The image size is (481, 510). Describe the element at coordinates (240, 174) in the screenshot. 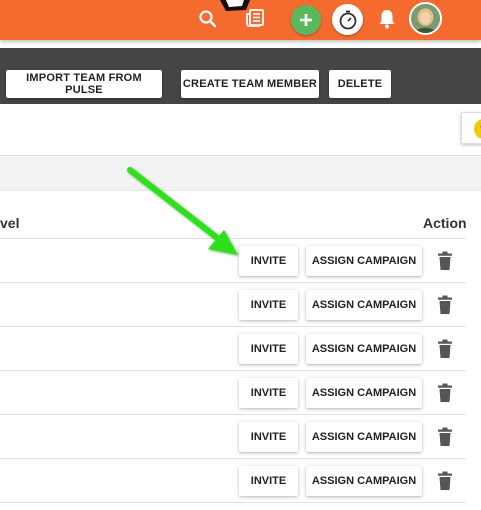

I see `table-toolbar-strip` at that location.